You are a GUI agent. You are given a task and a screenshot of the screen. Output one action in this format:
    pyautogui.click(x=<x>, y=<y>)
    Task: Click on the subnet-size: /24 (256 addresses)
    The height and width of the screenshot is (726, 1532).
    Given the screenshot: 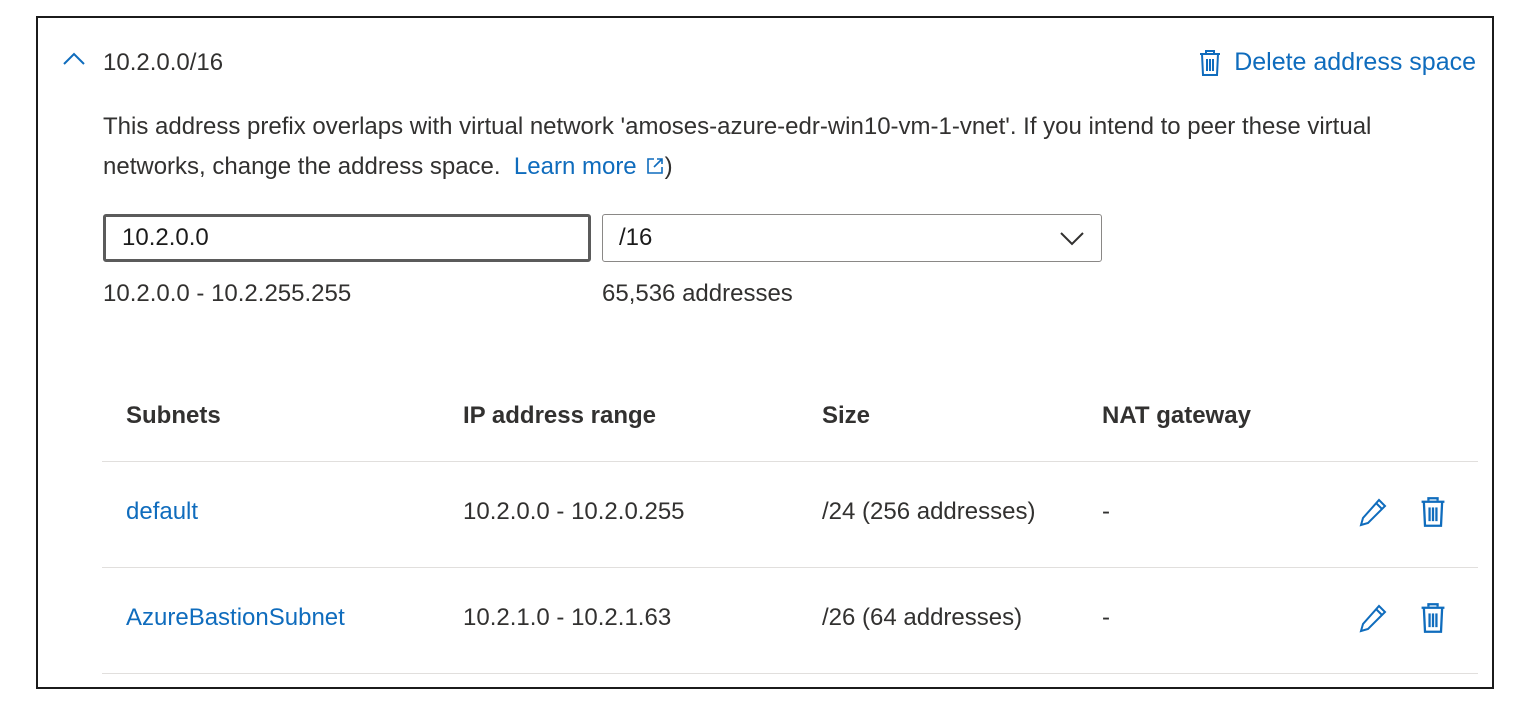 What is the action you would take?
    pyautogui.click(x=929, y=511)
    